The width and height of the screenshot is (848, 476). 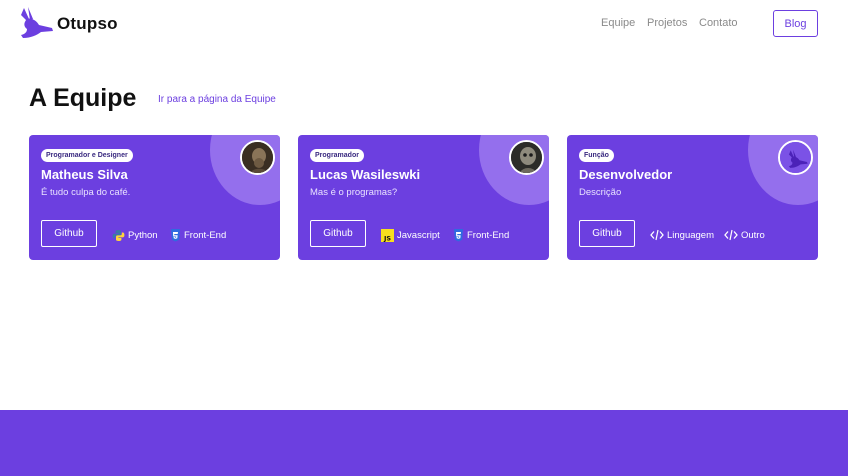 I want to click on tag-outro: Outro, so click(x=744, y=235).